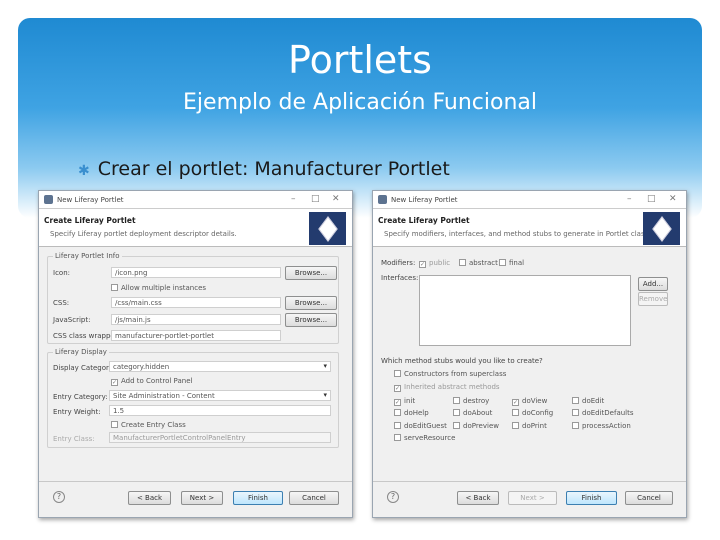 Image resolution: width=720 pixels, height=540 pixels. I want to click on create-entry-class-checkbox: Create Entry Class, so click(148, 425).